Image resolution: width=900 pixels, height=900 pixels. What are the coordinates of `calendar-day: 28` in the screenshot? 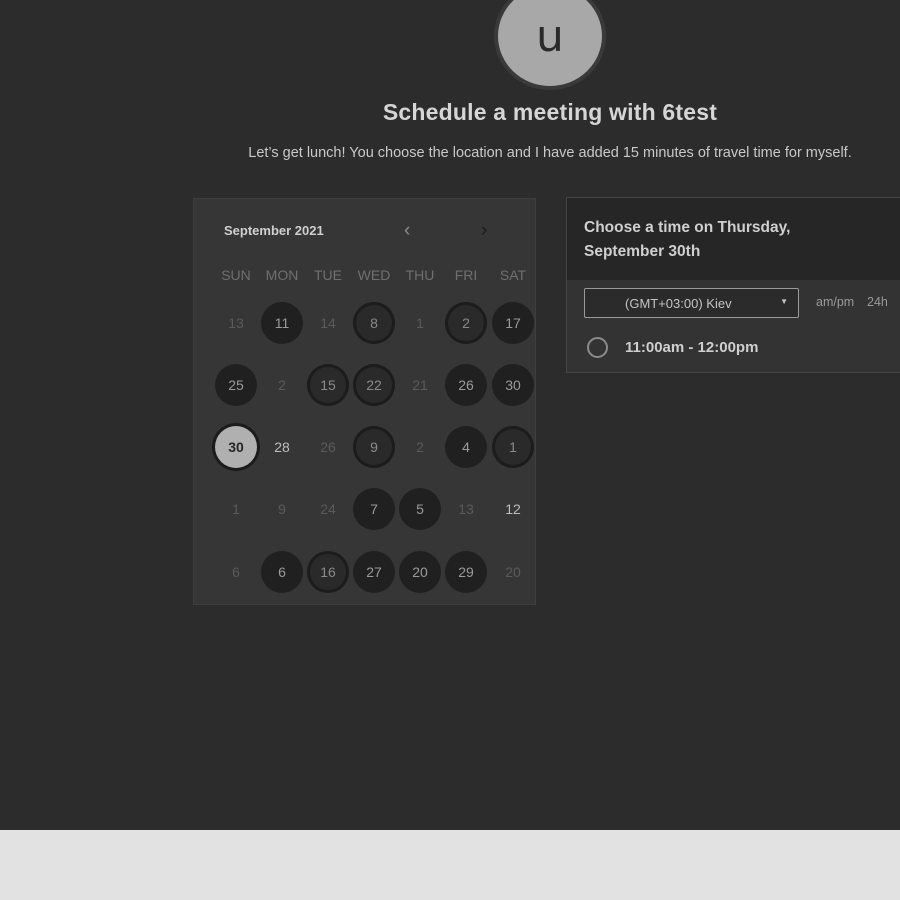 It's located at (282, 447).